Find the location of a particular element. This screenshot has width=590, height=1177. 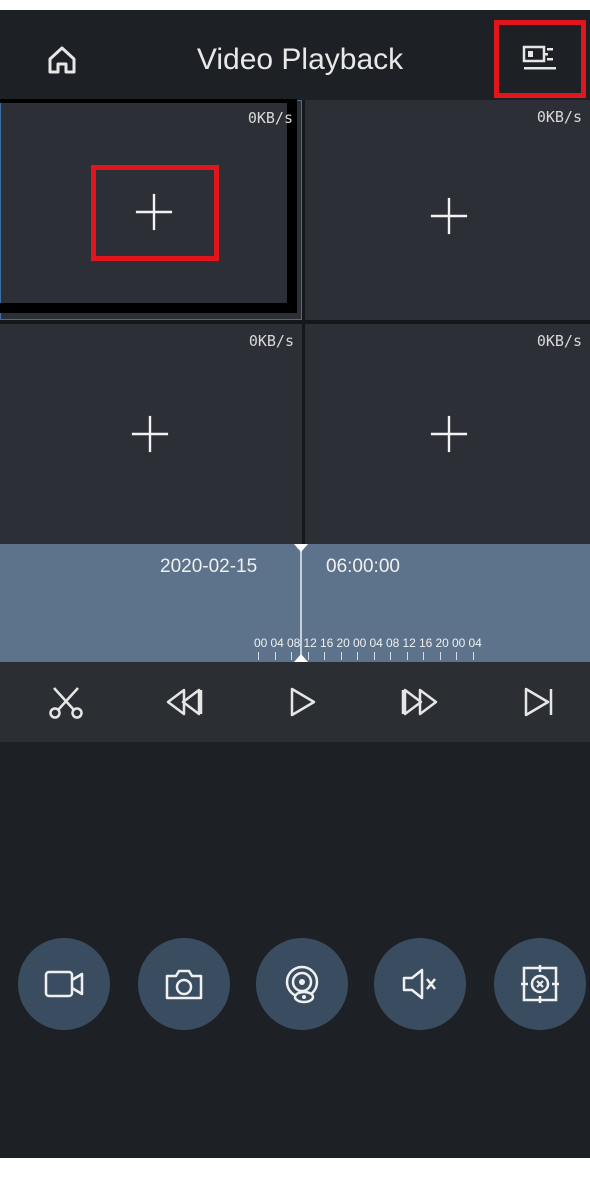

next-segment-button is located at coordinates (540, 702).